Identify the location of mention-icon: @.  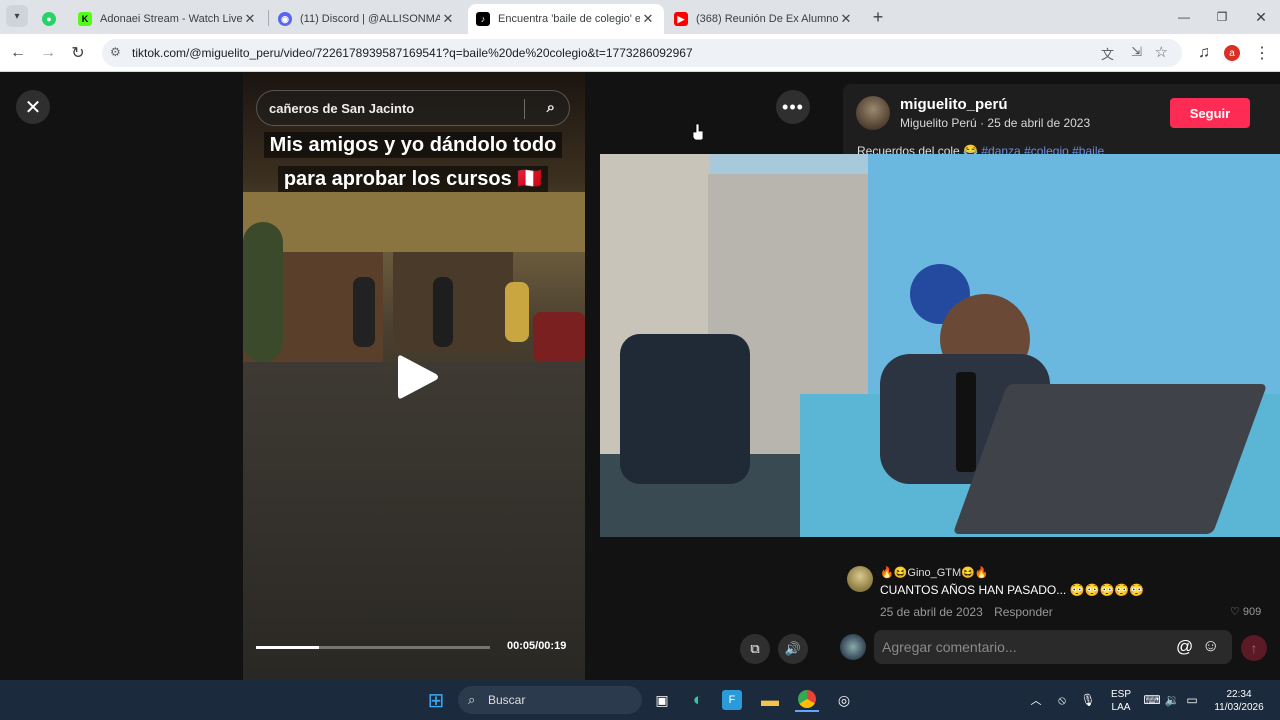
(1184, 647).